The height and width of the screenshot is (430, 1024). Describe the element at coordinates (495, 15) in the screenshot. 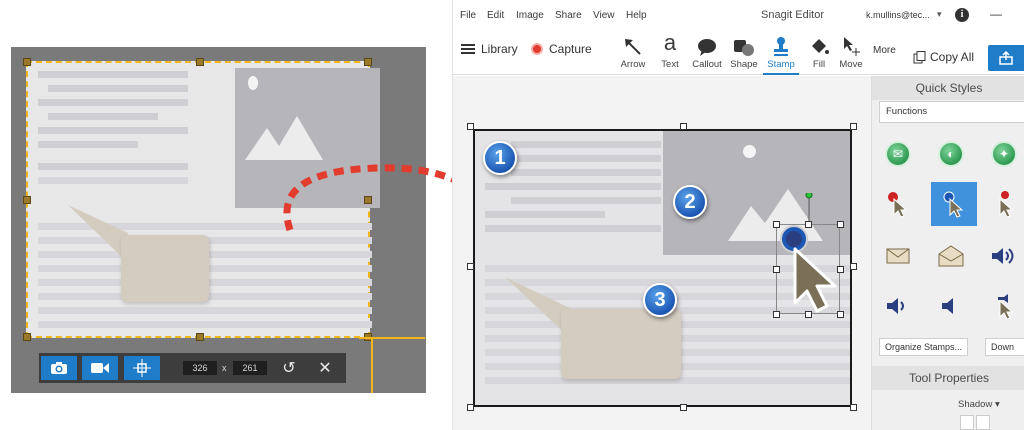

I see `menu-edit: Edit` at that location.